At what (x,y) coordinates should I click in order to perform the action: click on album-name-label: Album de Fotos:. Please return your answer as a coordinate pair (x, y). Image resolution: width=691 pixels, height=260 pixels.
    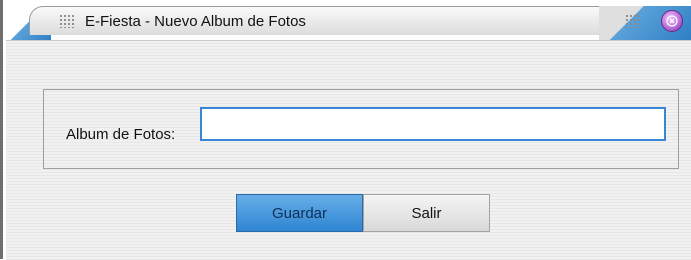
    Looking at the image, I should click on (121, 134).